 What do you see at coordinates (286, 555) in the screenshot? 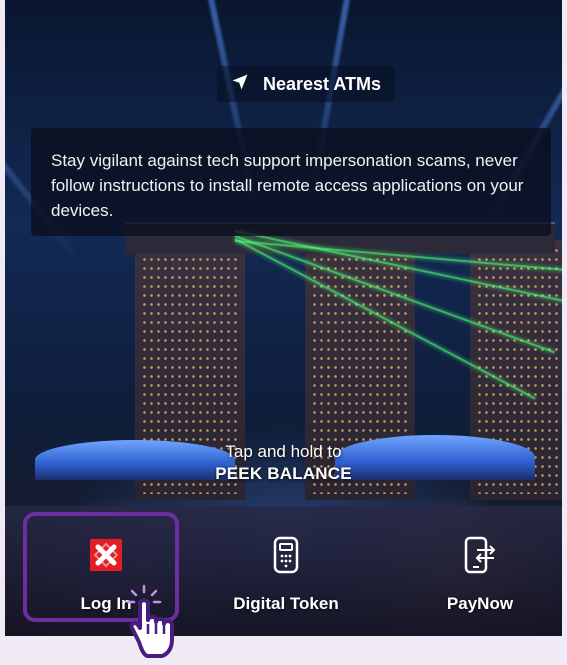
I see `digital-token-icon` at bounding box center [286, 555].